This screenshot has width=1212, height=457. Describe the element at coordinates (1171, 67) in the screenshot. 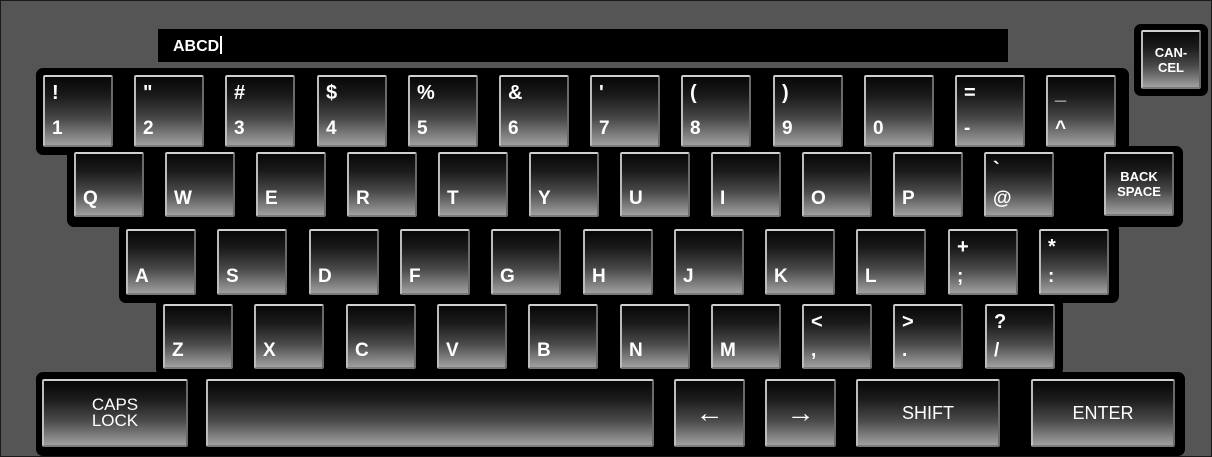

I see `cancel-key-line2: CEL` at that location.